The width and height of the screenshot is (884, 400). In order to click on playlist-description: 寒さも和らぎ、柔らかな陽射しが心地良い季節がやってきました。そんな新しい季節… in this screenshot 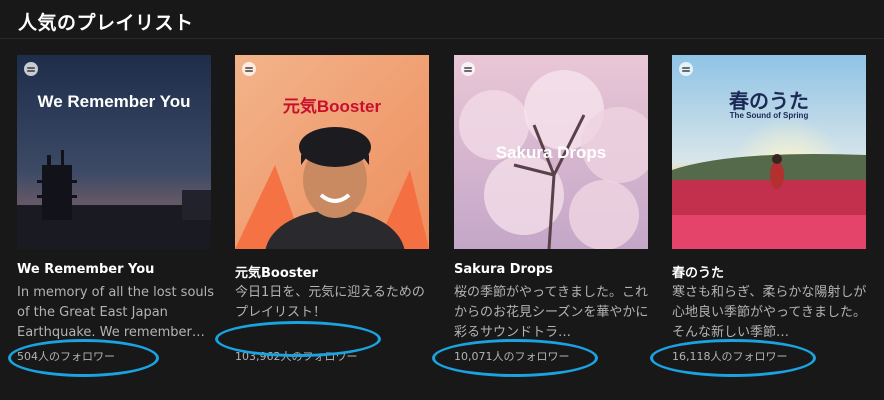, I will do `click(769, 312)`.